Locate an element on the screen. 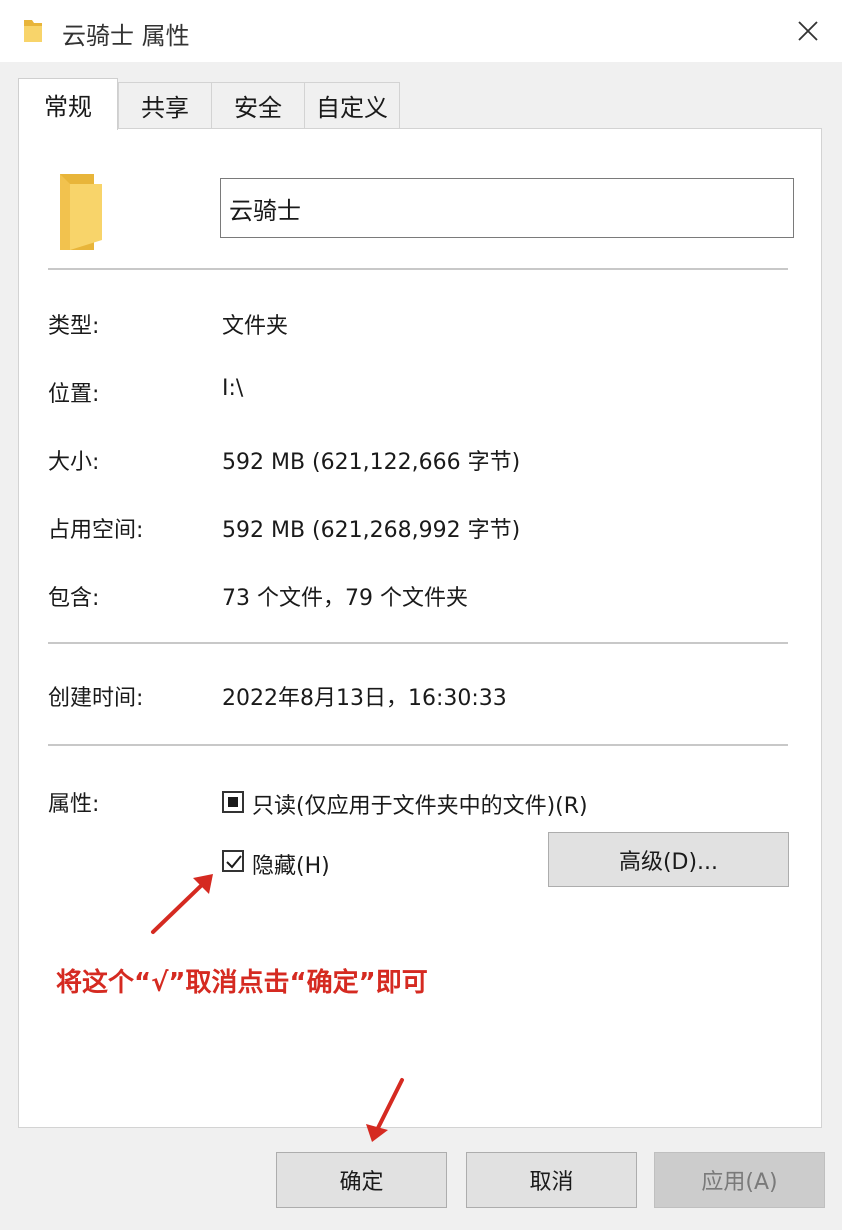  location-value: I:\ is located at coordinates (233, 388).